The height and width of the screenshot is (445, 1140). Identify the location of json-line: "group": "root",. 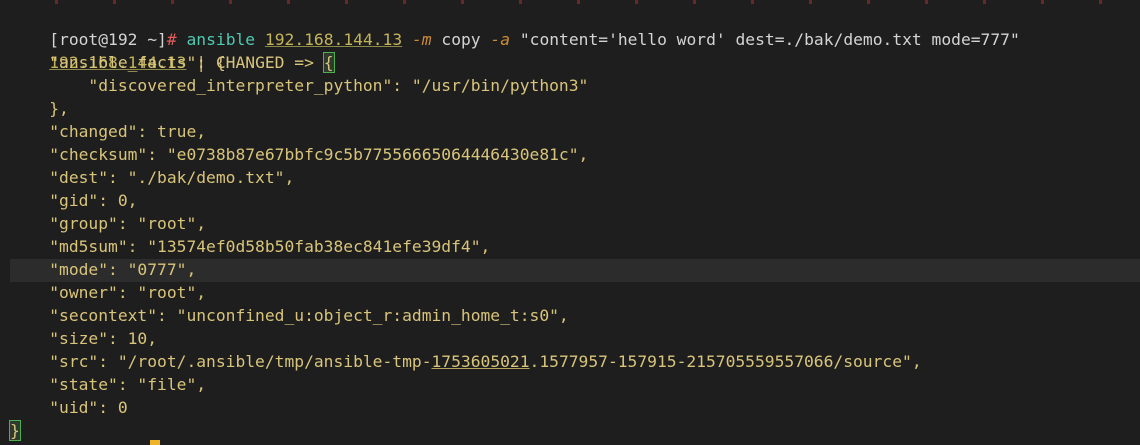
(108, 223).